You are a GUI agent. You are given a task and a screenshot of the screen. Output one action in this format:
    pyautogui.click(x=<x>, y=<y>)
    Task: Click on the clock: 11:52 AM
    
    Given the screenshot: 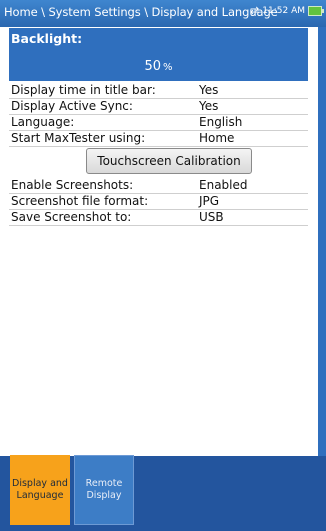 What is the action you would take?
    pyautogui.click(x=283, y=11)
    